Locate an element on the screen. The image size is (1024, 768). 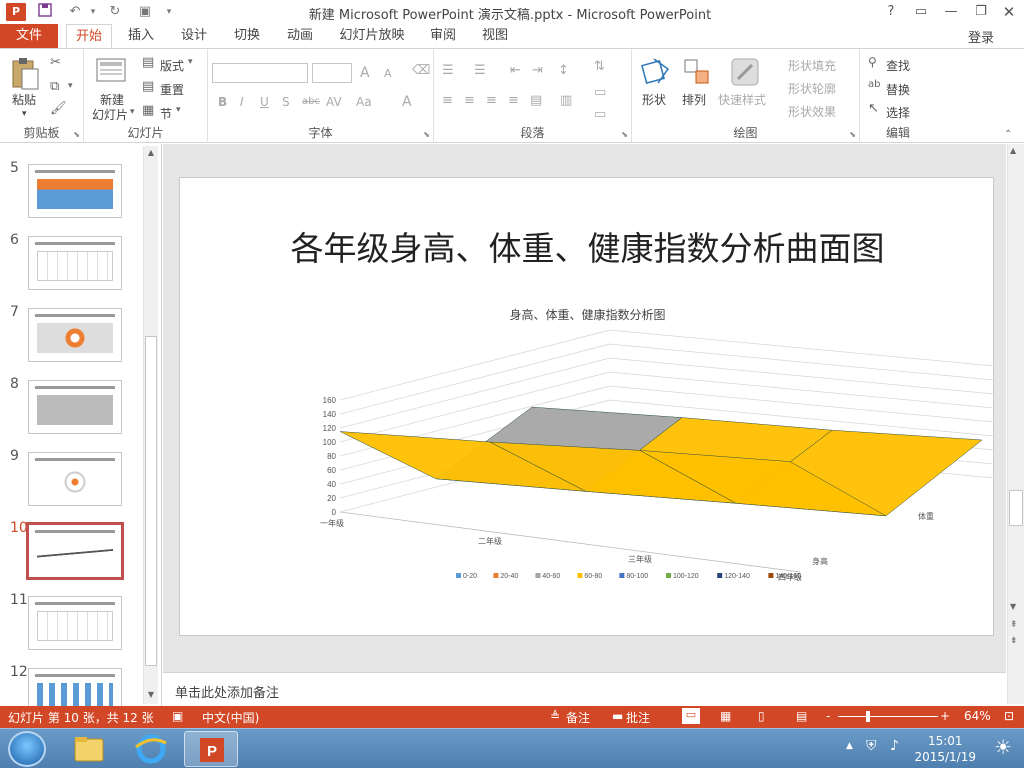
layout-dropdown-icon: ▾ is located at coordinates (190, 62).